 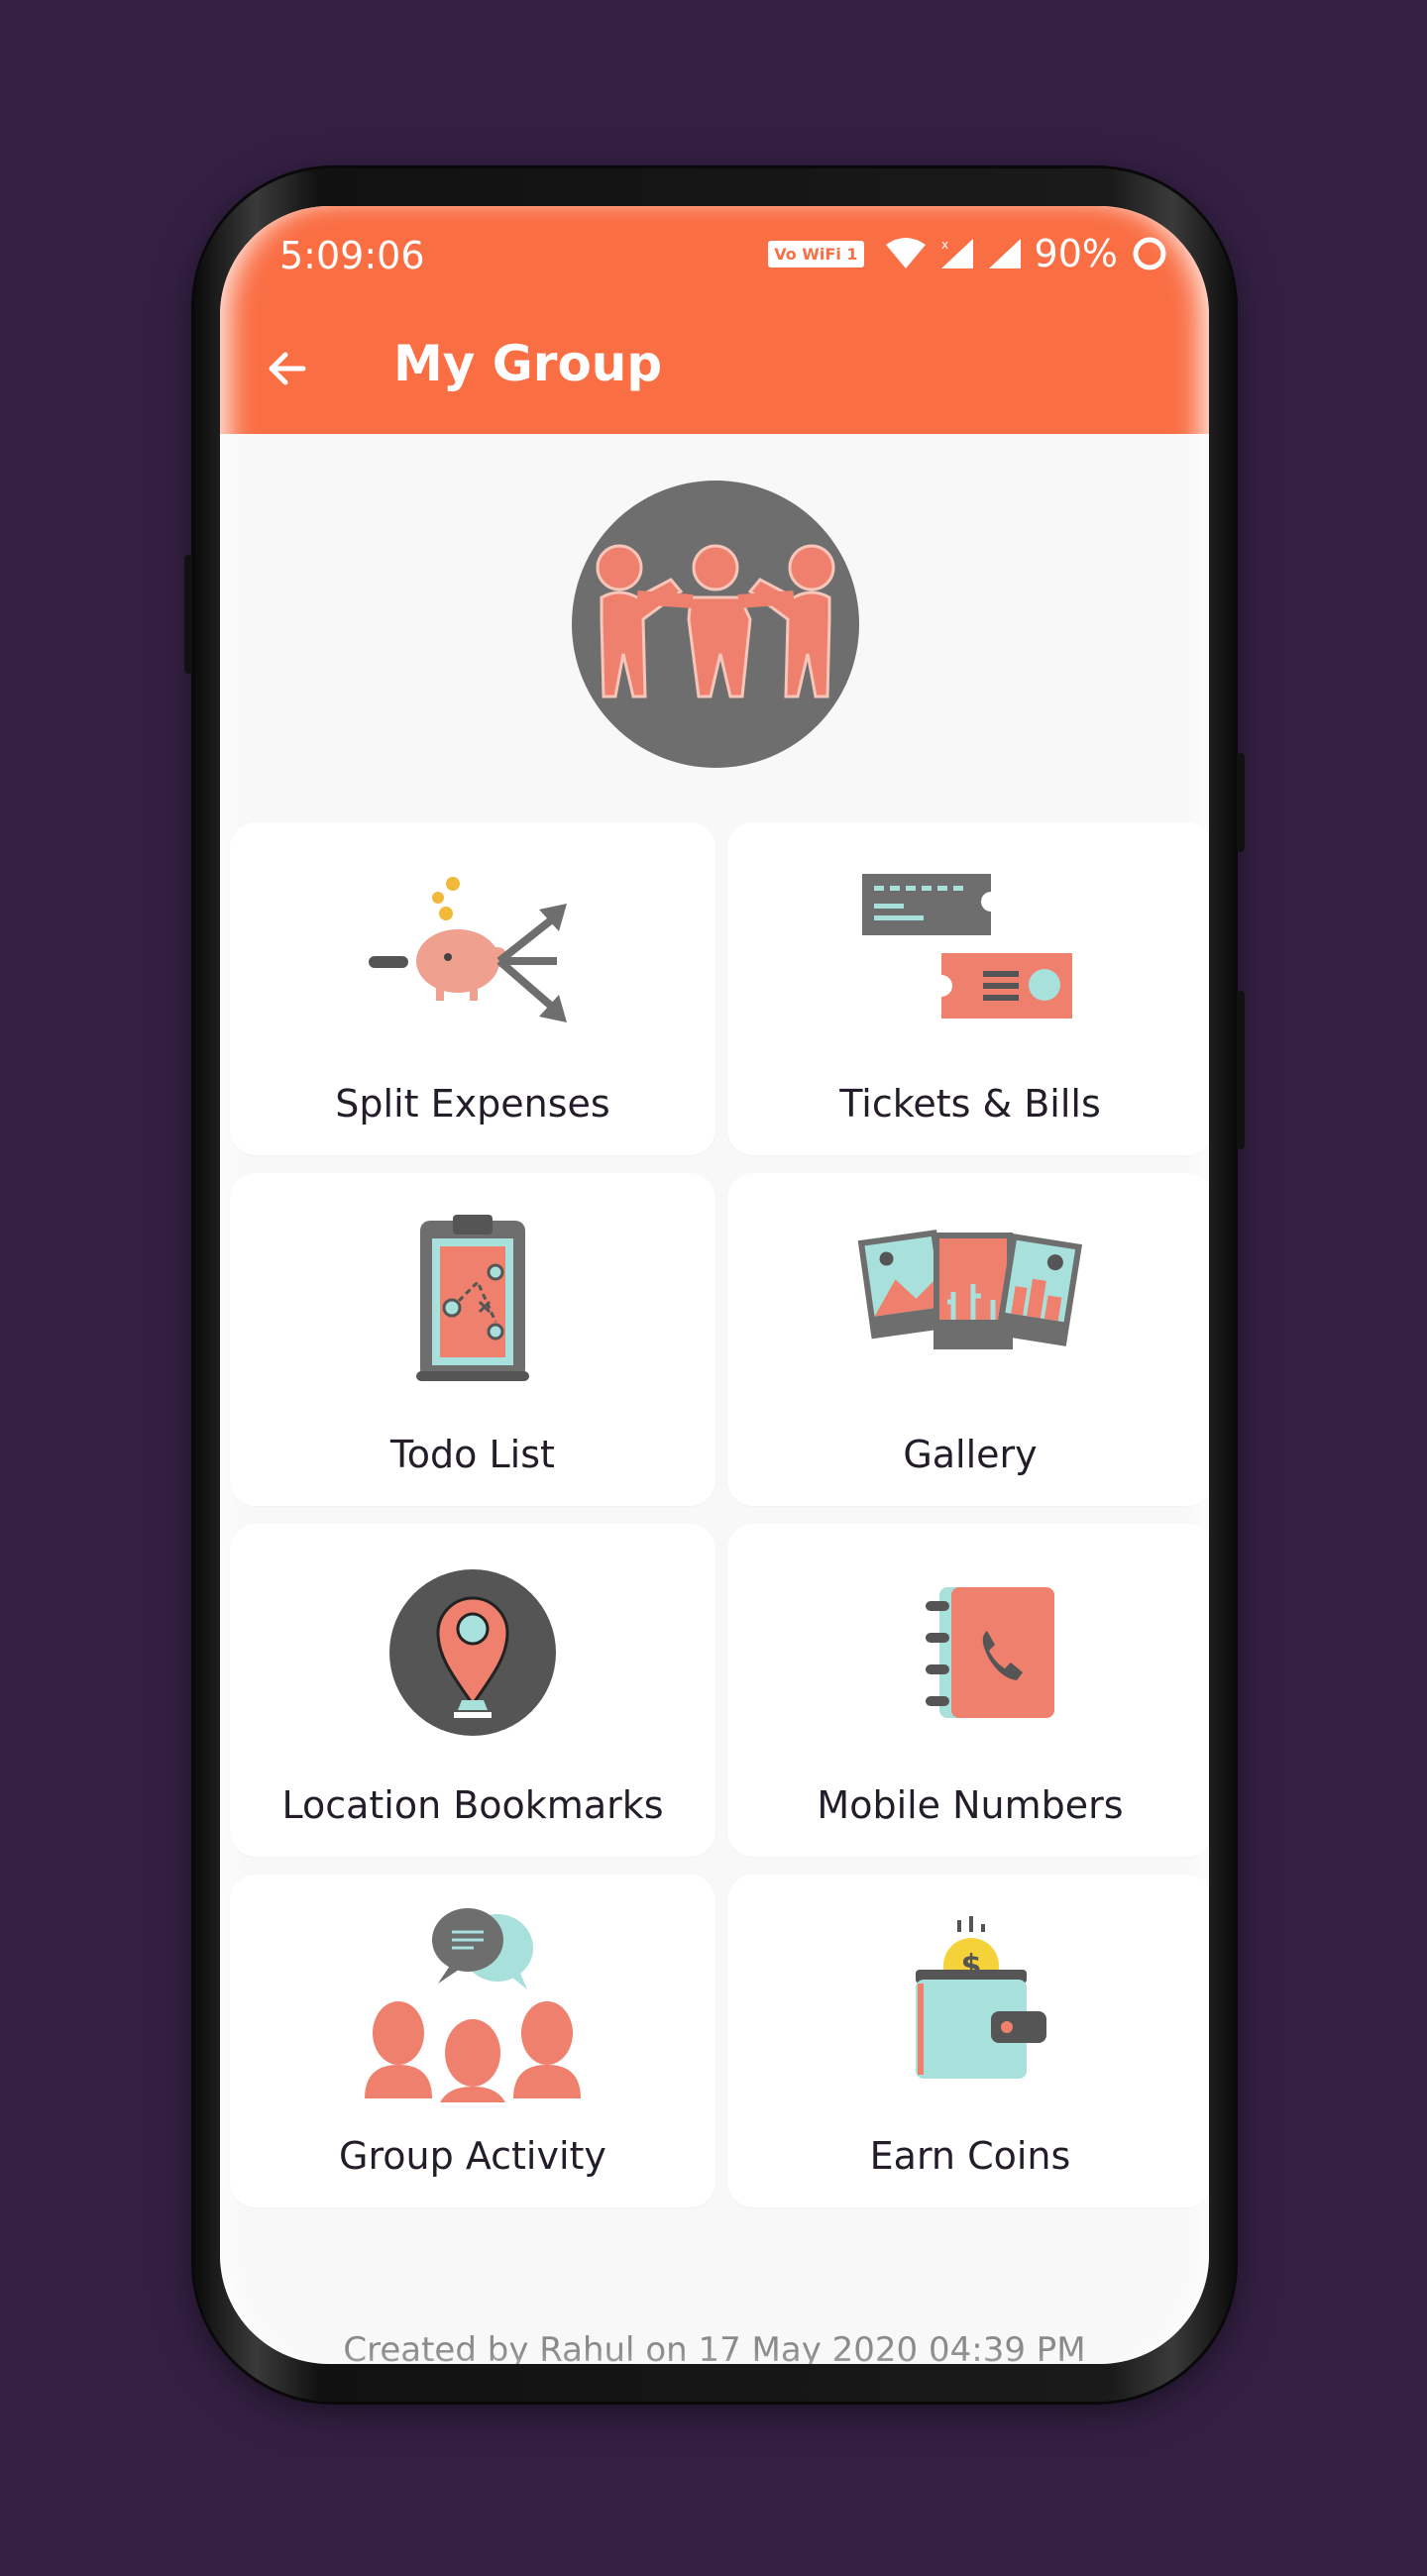 I want to click on location-pin-icon, so click(x=472, y=1652).